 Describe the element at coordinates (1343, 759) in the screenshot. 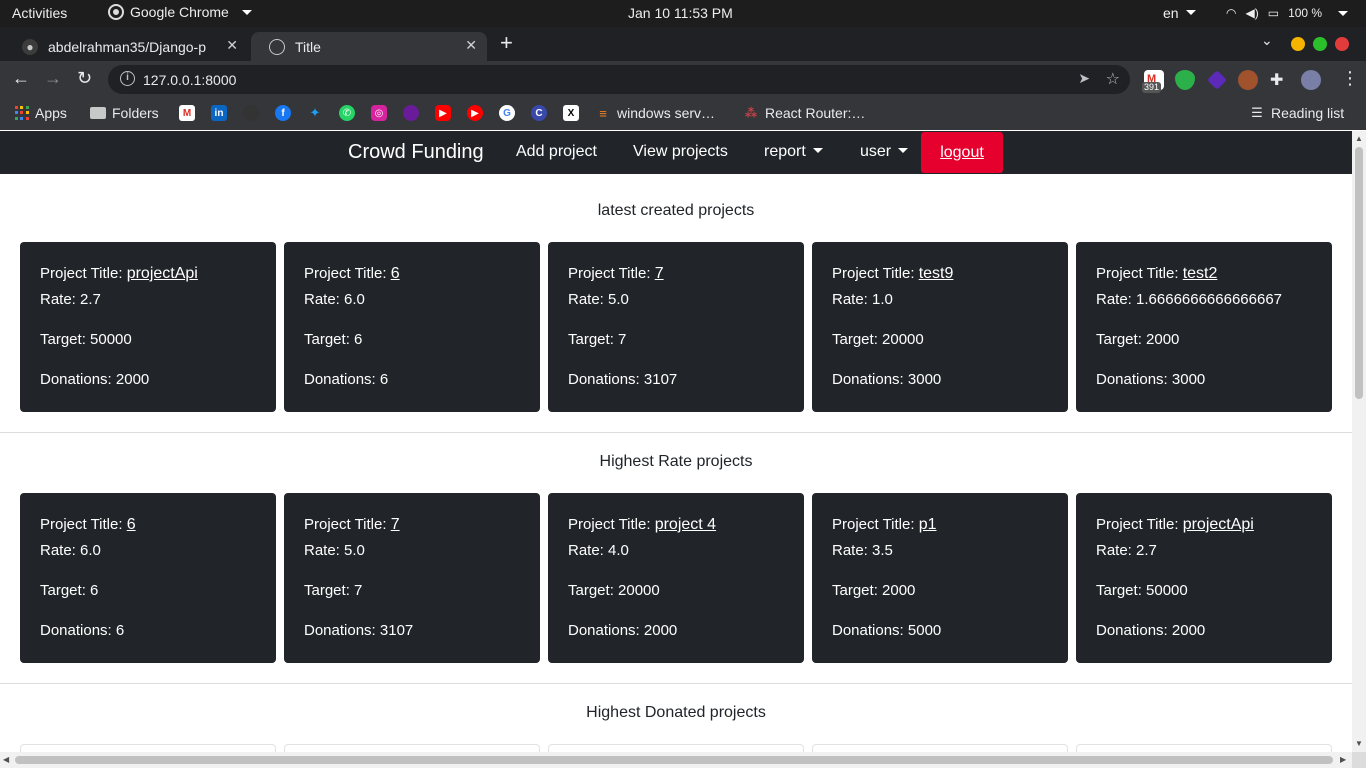

I see `scroll-right-arrow-icon: ▶` at that location.